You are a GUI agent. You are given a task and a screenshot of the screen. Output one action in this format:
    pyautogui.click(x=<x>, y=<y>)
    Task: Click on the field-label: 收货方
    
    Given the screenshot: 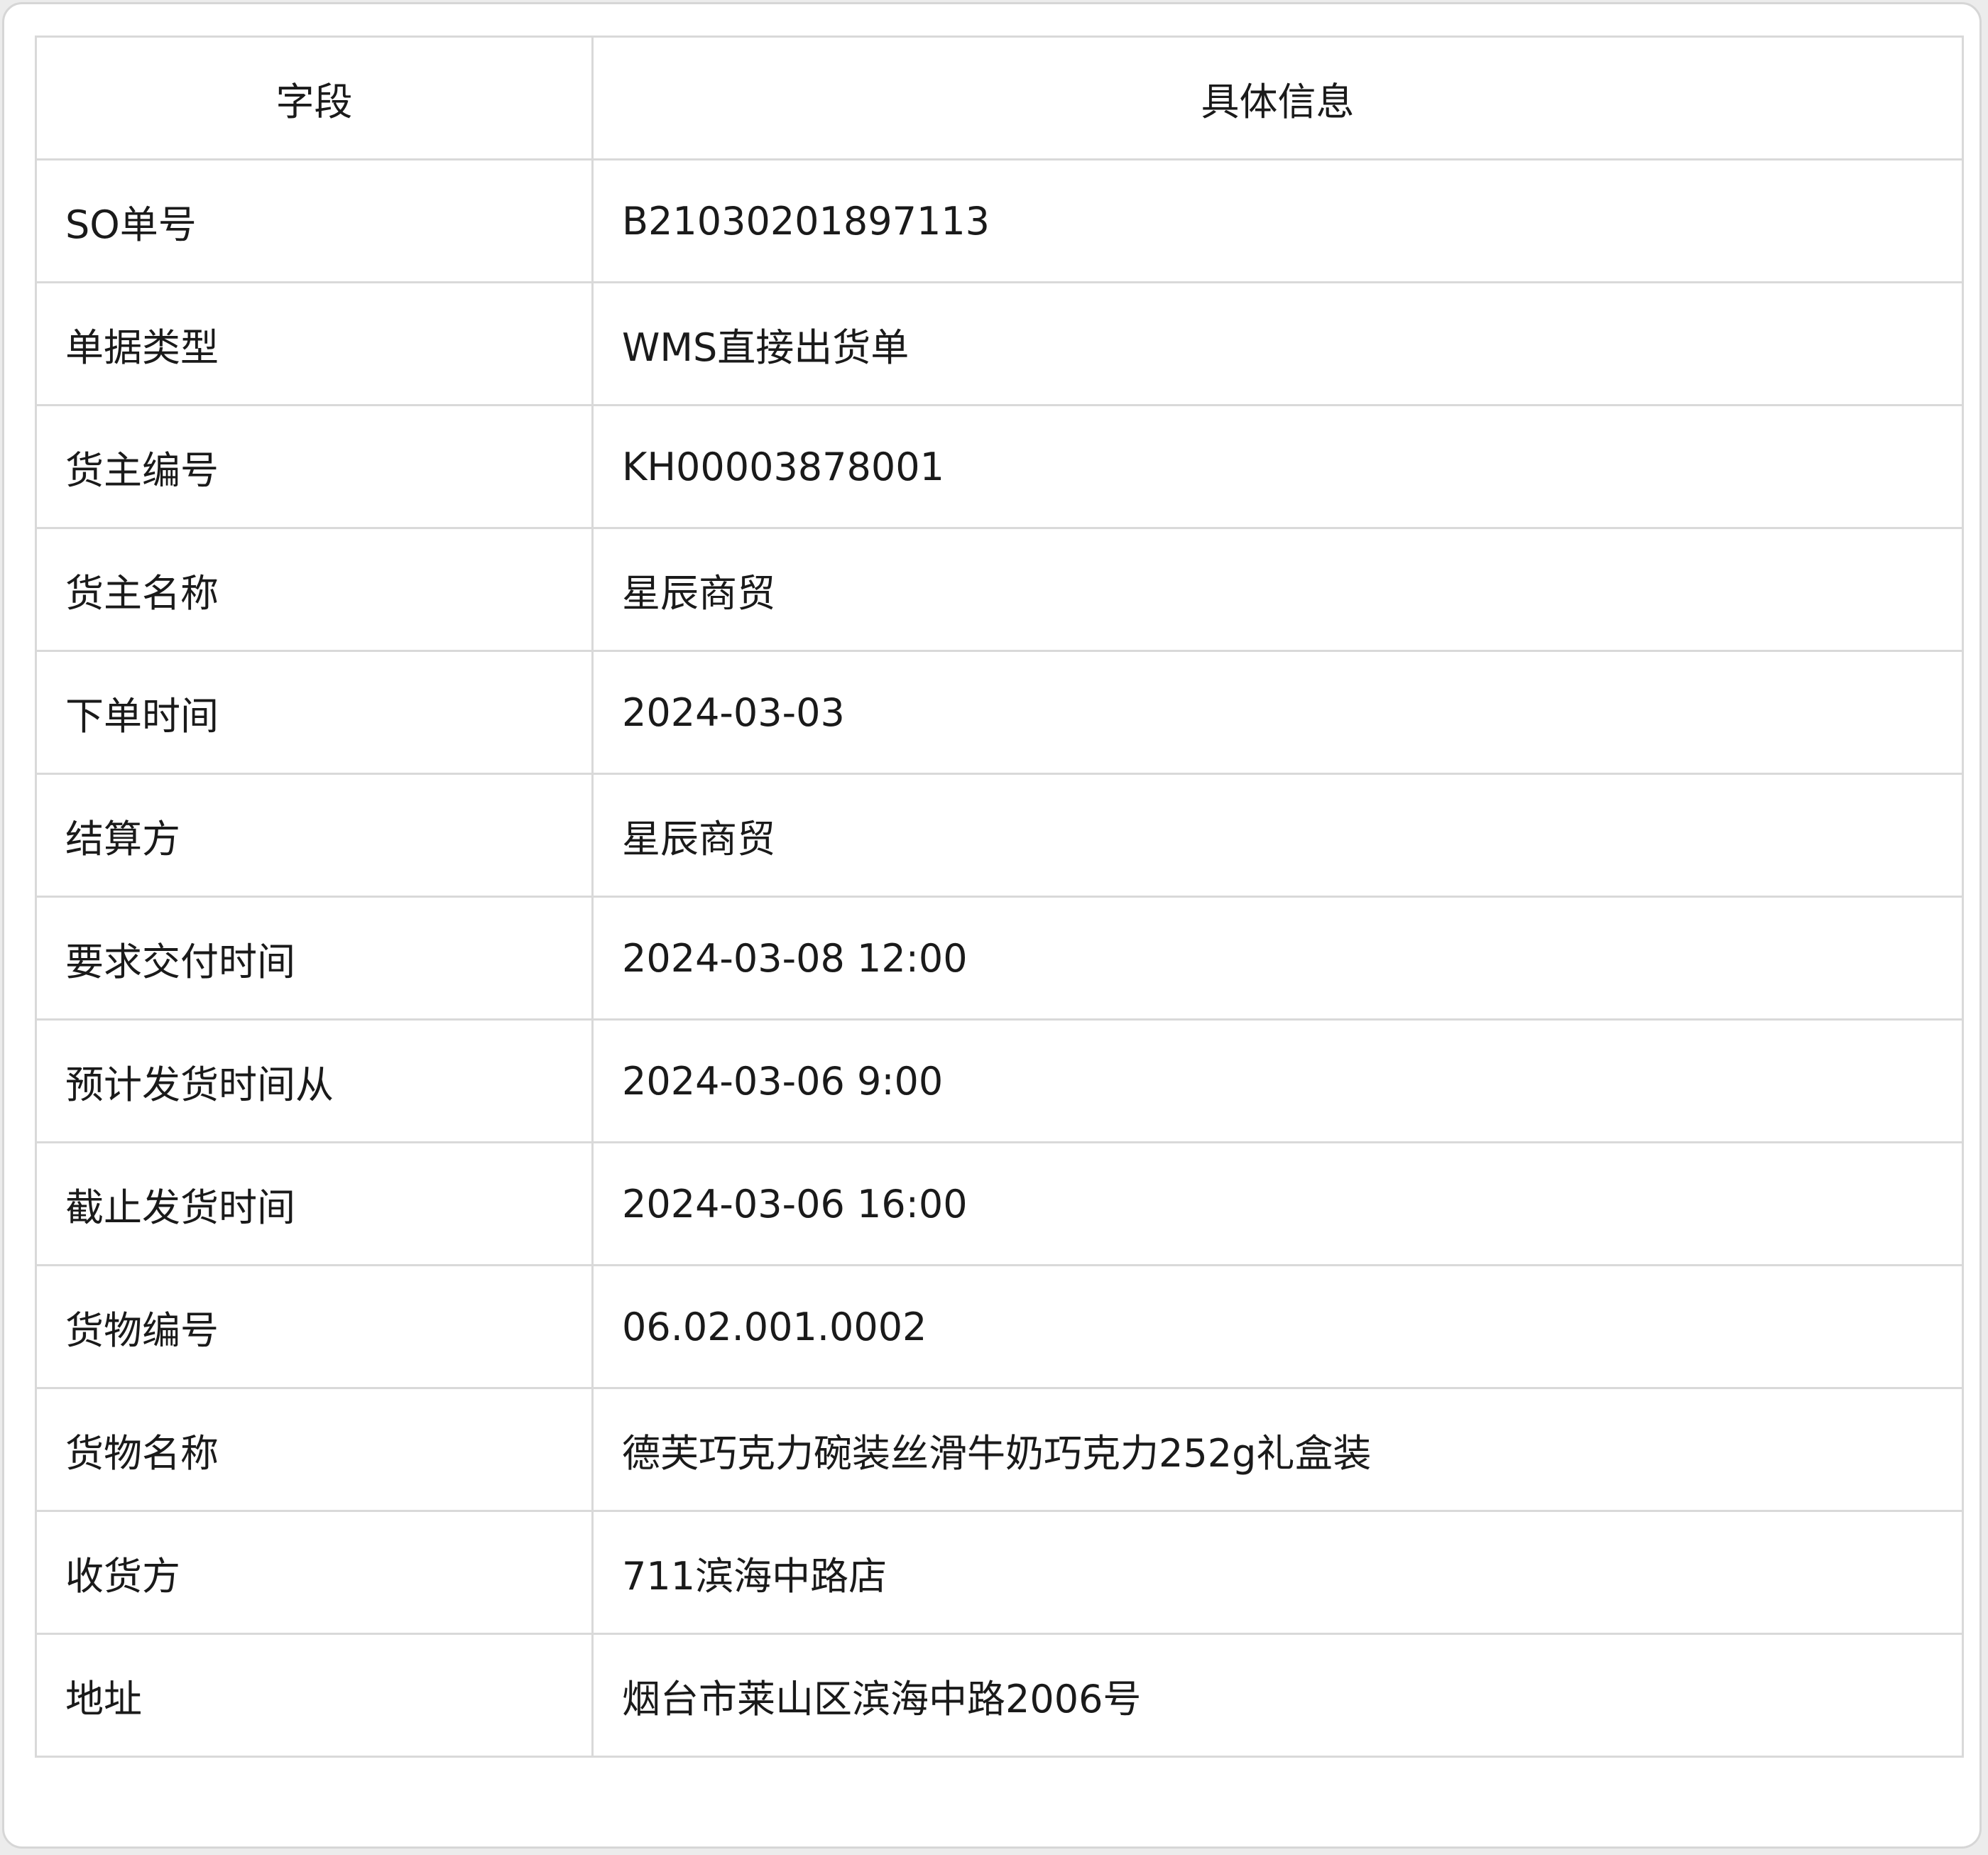 What is the action you would take?
    pyautogui.click(x=314, y=1572)
    